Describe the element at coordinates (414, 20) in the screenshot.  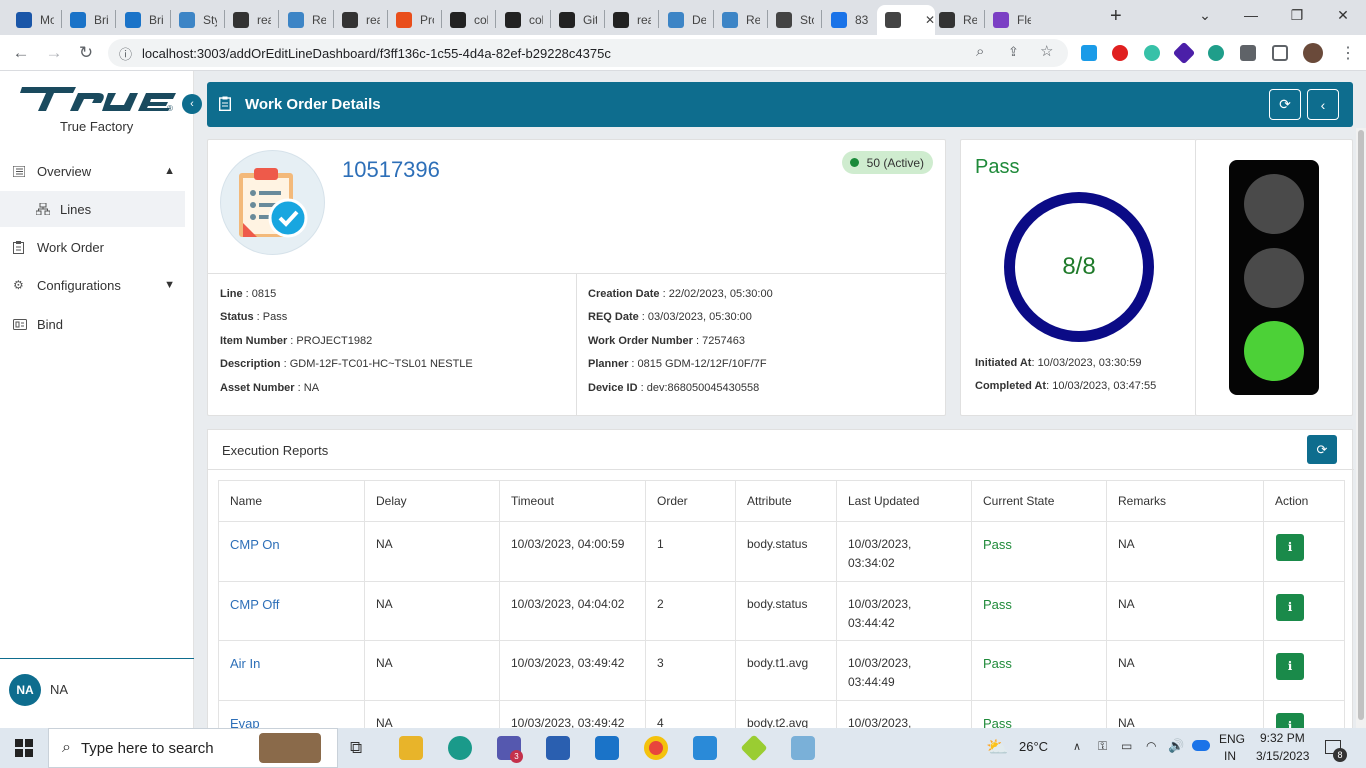
I see `browser-tab: Pro` at that location.